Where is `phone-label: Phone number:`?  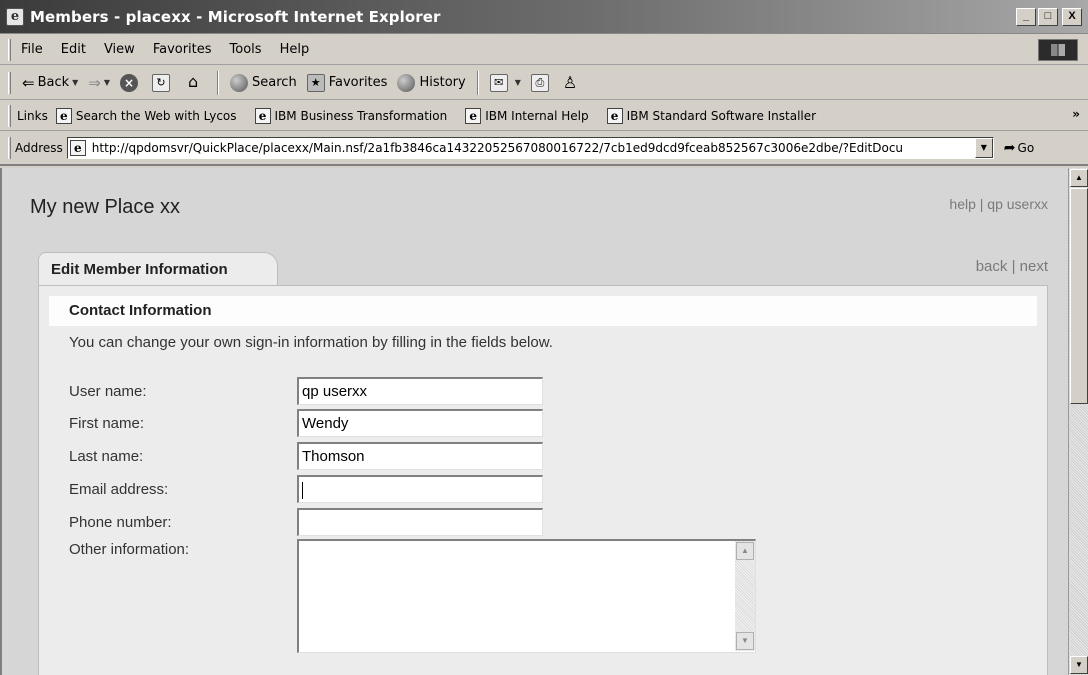
phone-label: Phone number: is located at coordinates (120, 522).